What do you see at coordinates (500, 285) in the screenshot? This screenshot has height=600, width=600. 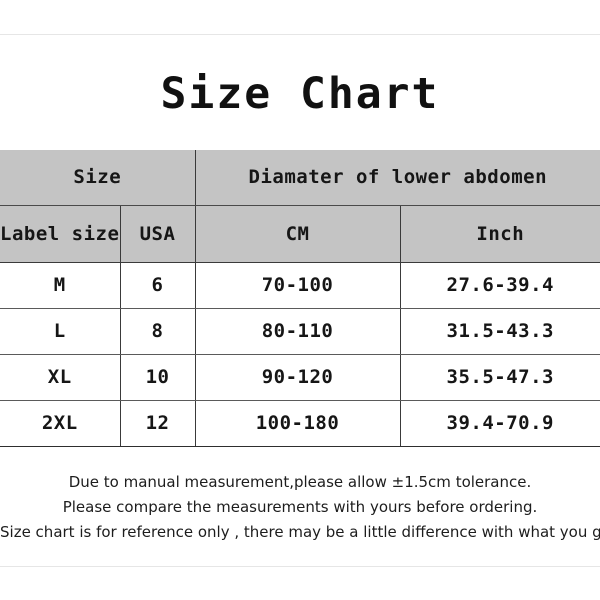 I see `cell-inch: 27.6-39.4` at bounding box center [500, 285].